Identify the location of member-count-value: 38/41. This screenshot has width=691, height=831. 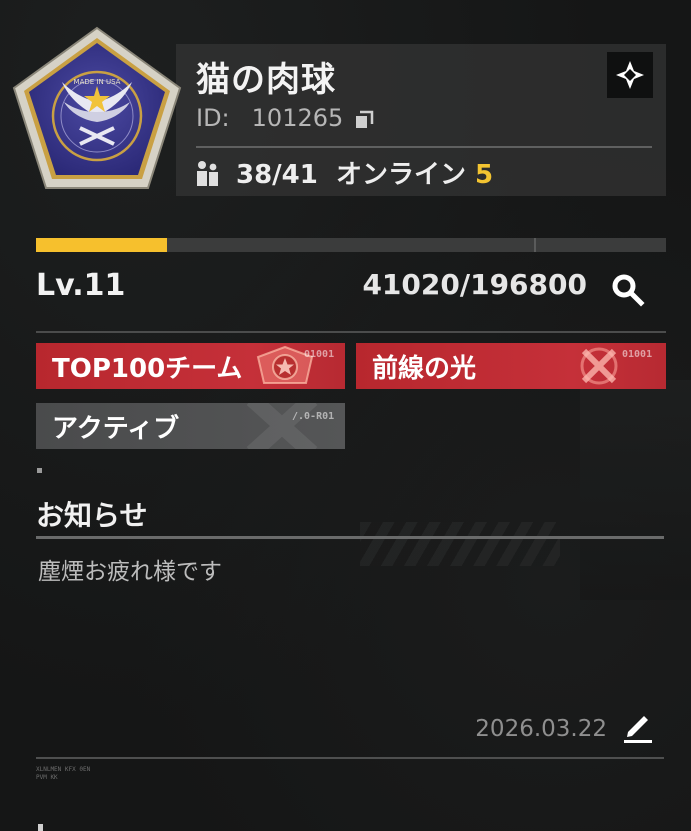
(277, 175).